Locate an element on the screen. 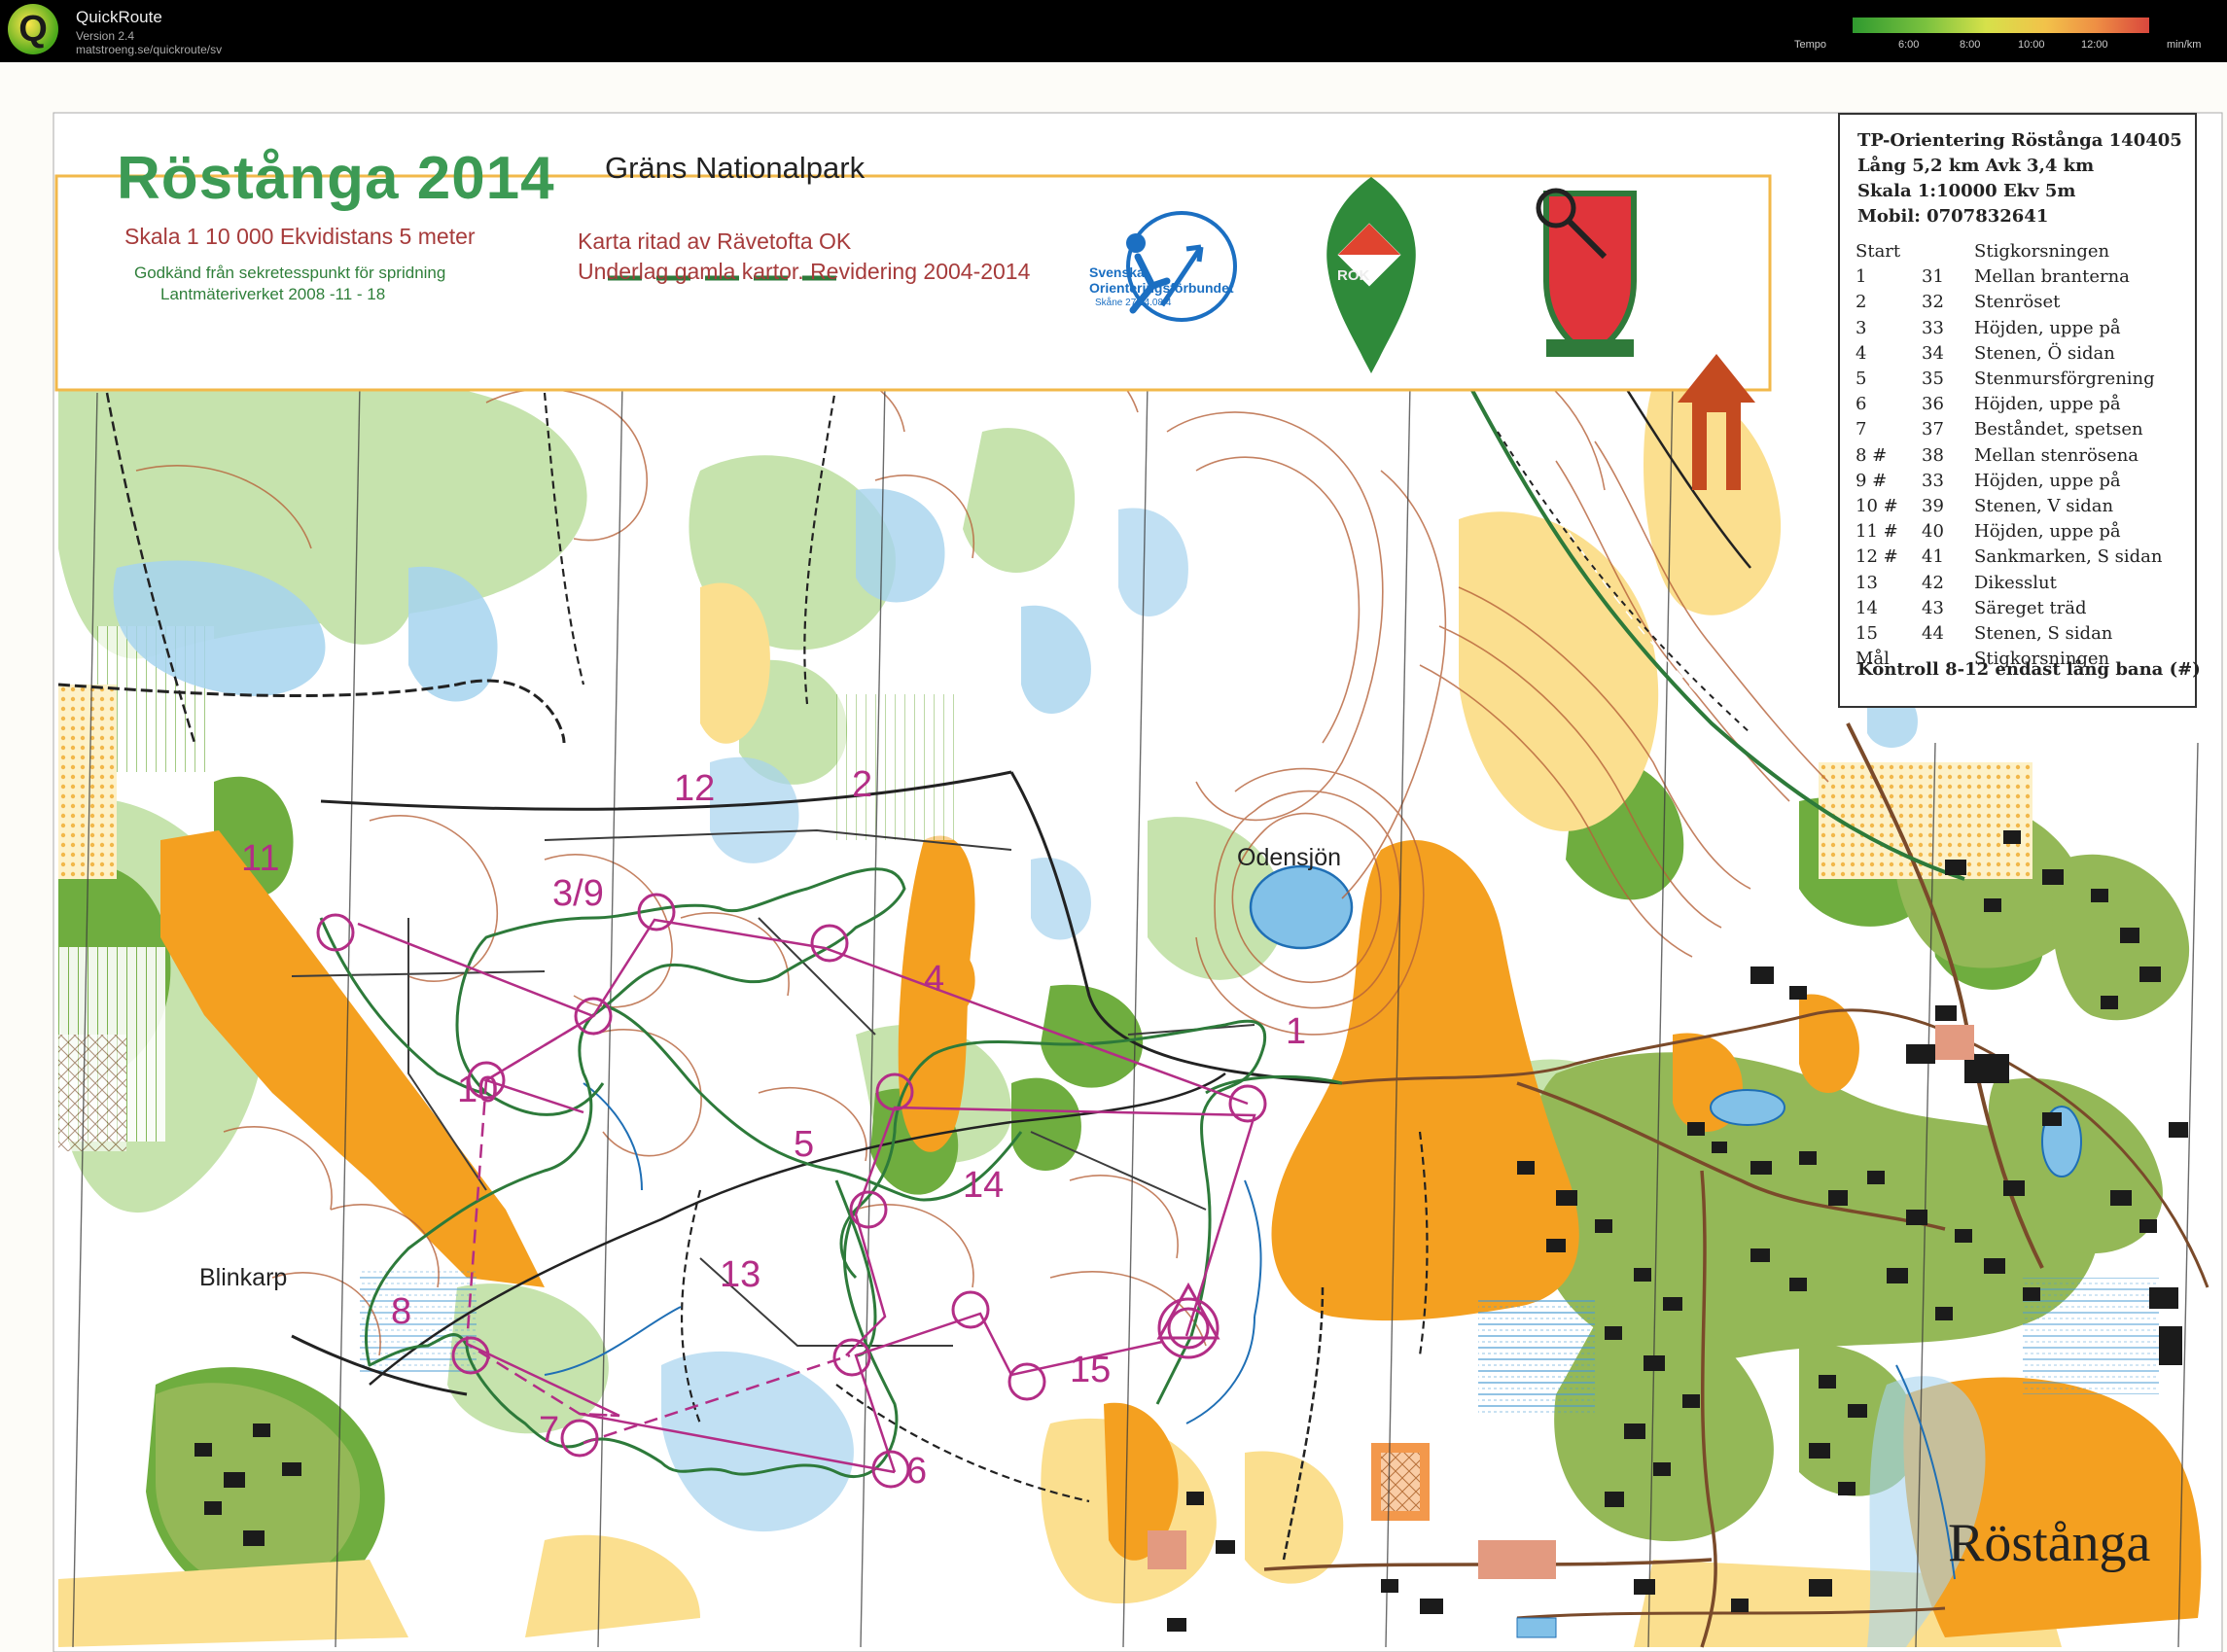 The image size is (2227, 1652). legend-scale: Skala 1:10000 Ekv 5m is located at coordinates (1966, 191).